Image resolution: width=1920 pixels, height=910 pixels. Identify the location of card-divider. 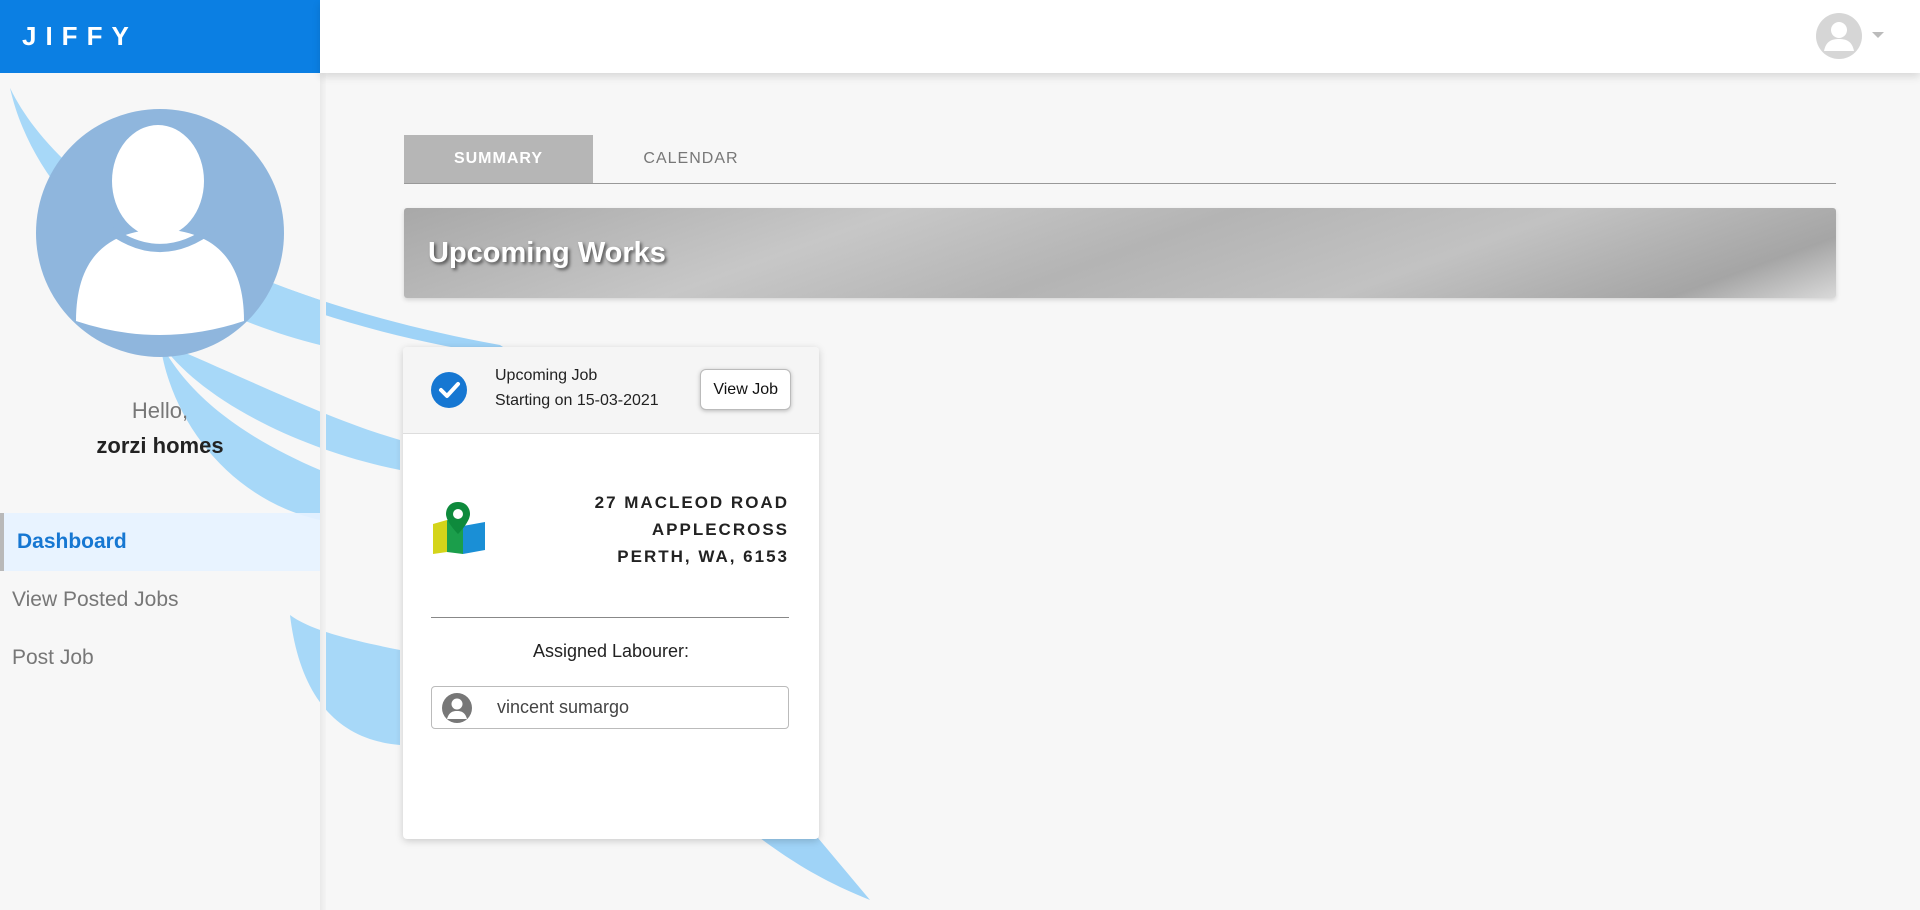
(610, 617).